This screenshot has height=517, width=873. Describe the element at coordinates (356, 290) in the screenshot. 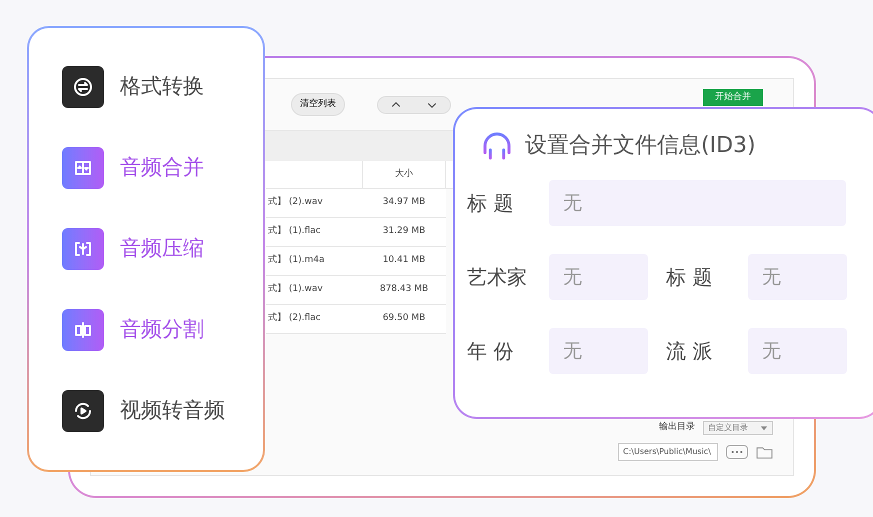

I see `file-row: 式】 (1).wav 878.43 MB` at that location.